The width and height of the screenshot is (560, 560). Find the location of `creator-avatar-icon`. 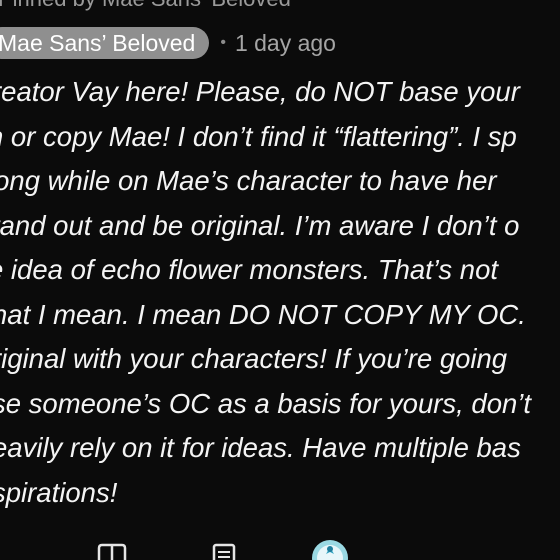

creator-avatar-icon is located at coordinates (330, 549).